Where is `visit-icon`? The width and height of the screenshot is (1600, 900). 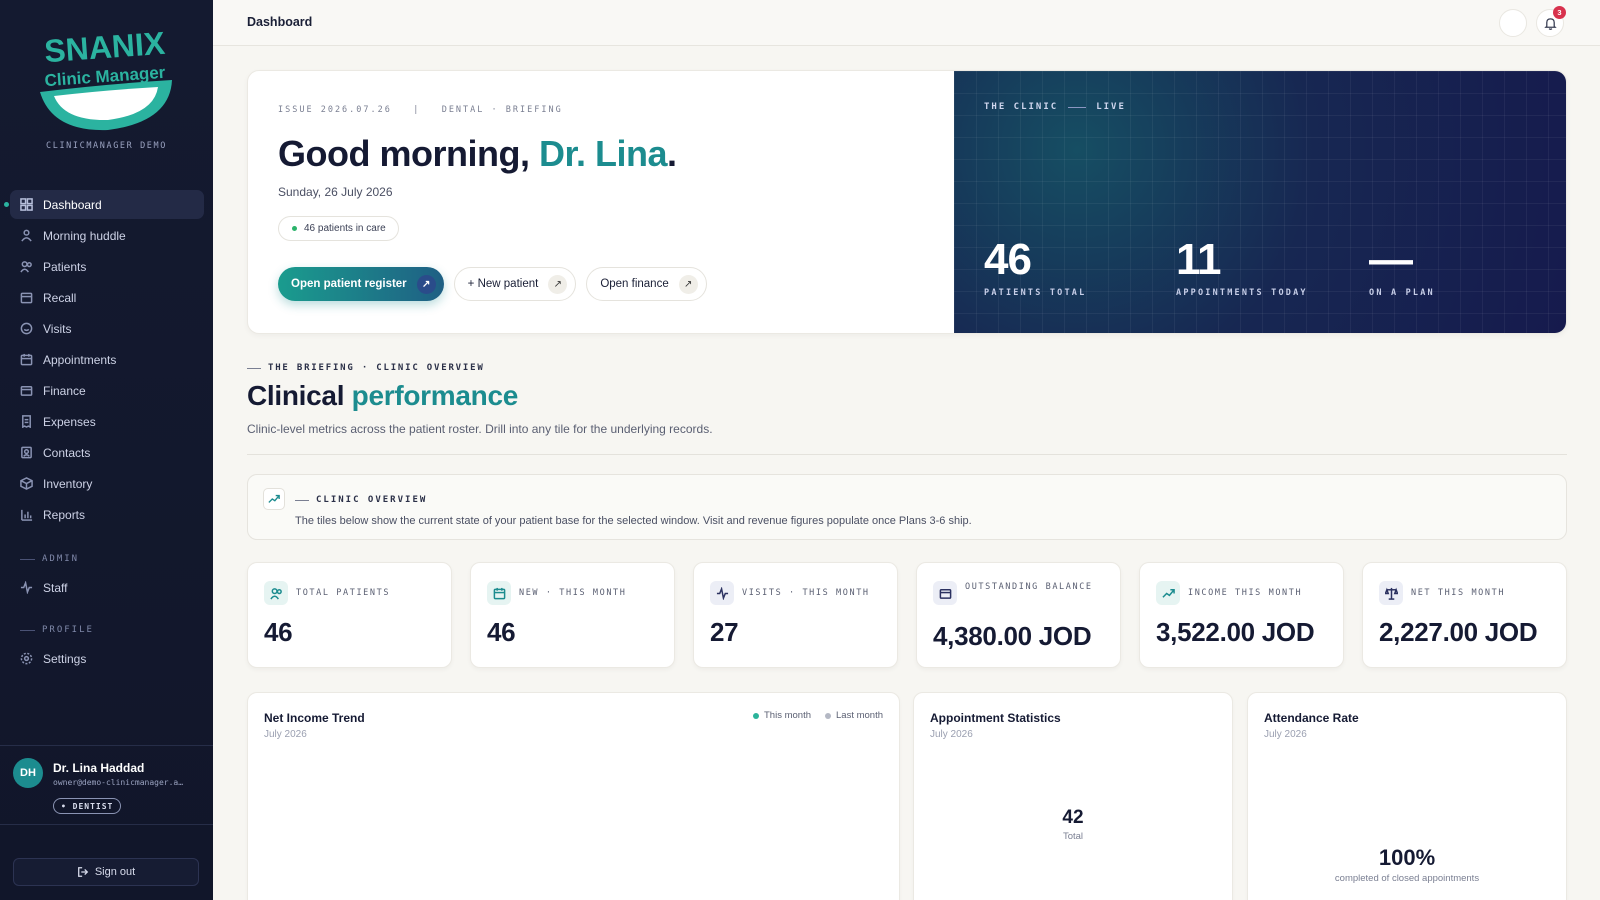 visit-icon is located at coordinates (26, 328).